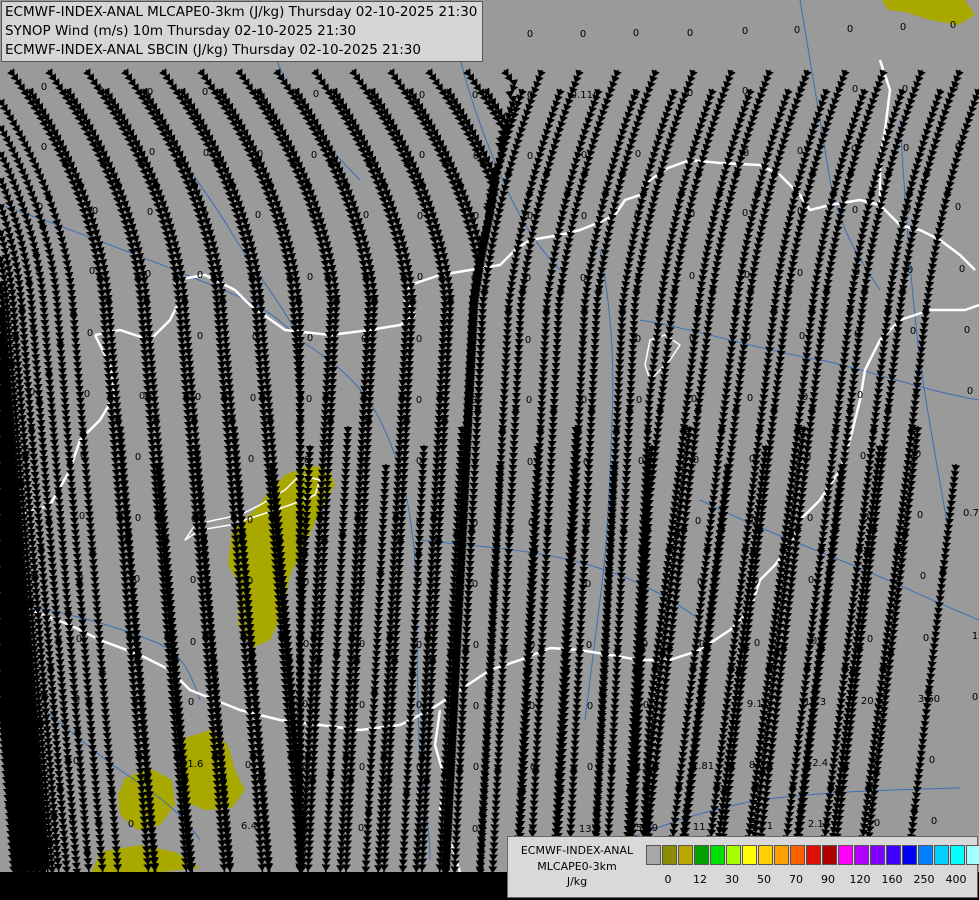  I want to click on sbcin-value: 0.110, so click(585, 95).